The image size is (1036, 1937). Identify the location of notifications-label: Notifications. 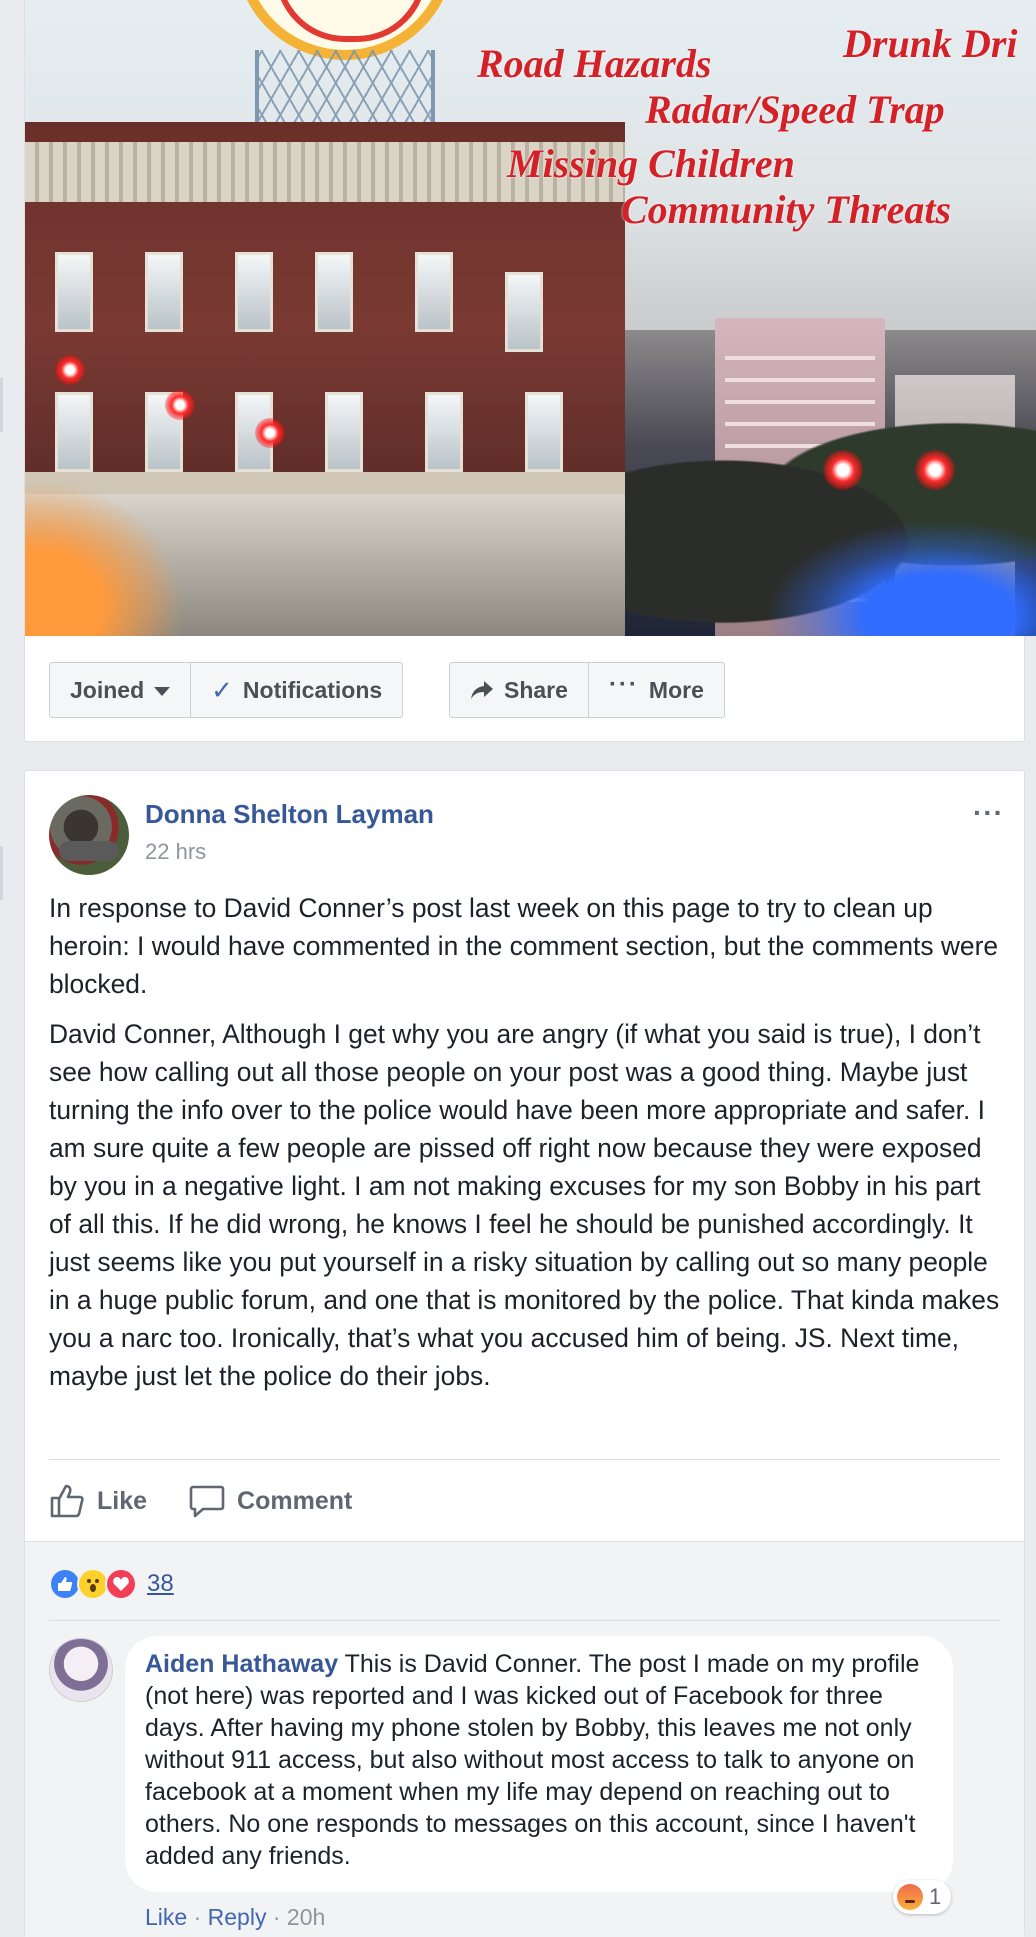
(312, 689).